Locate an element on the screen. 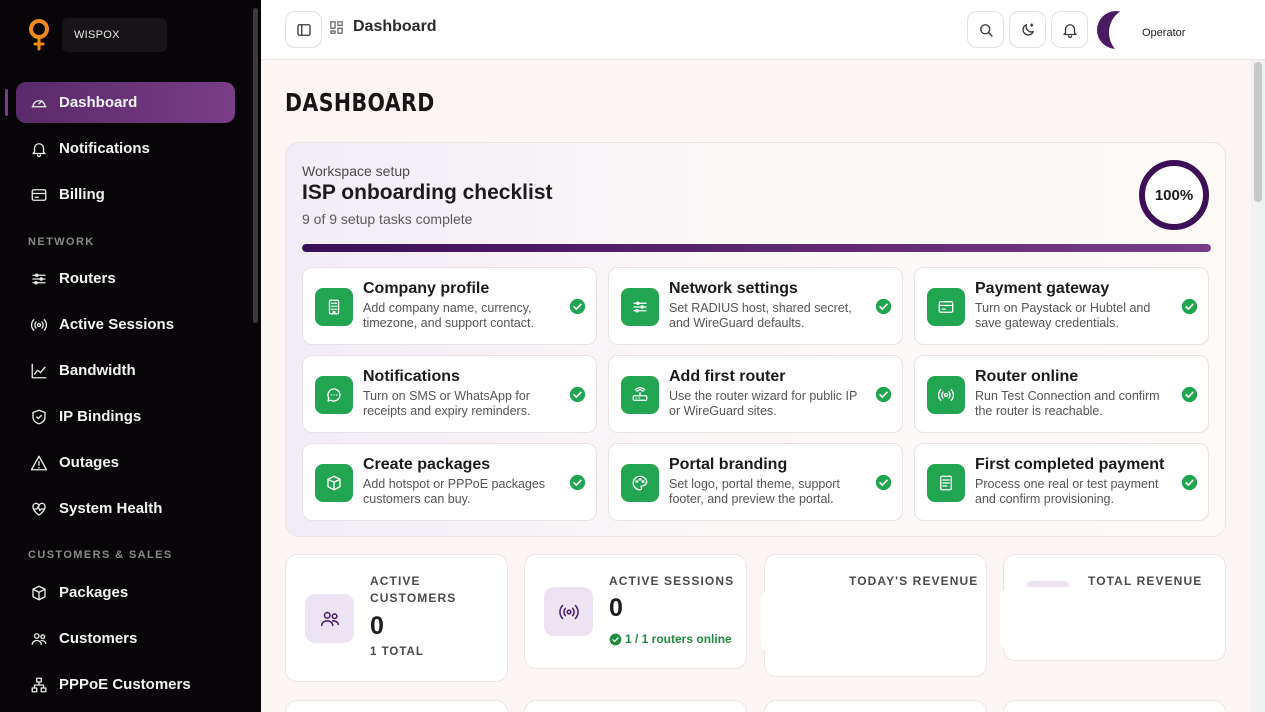  notifications-button is located at coordinates (1069, 29).